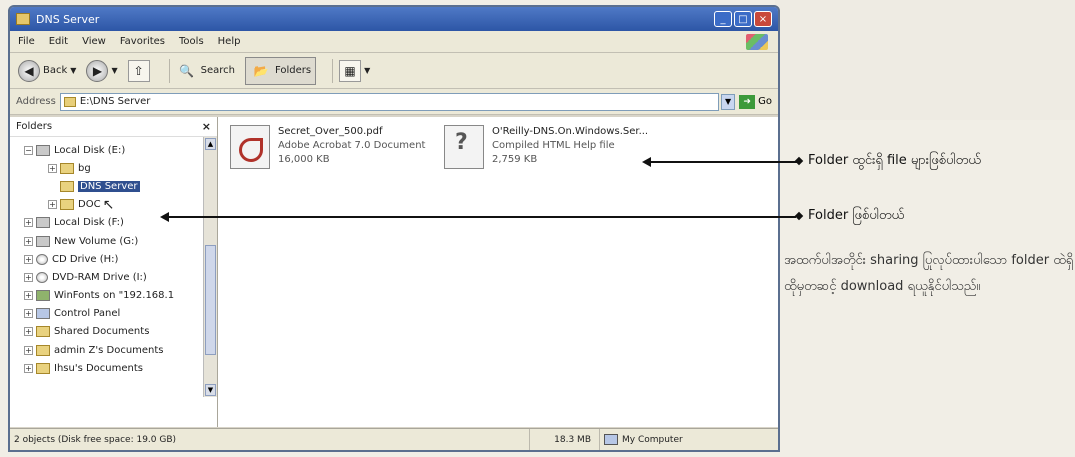 The height and width of the screenshot is (457, 1075). Describe the element at coordinates (98, 368) in the screenshot. I see `tree-item-label: Ihsu's Documents` at that location.